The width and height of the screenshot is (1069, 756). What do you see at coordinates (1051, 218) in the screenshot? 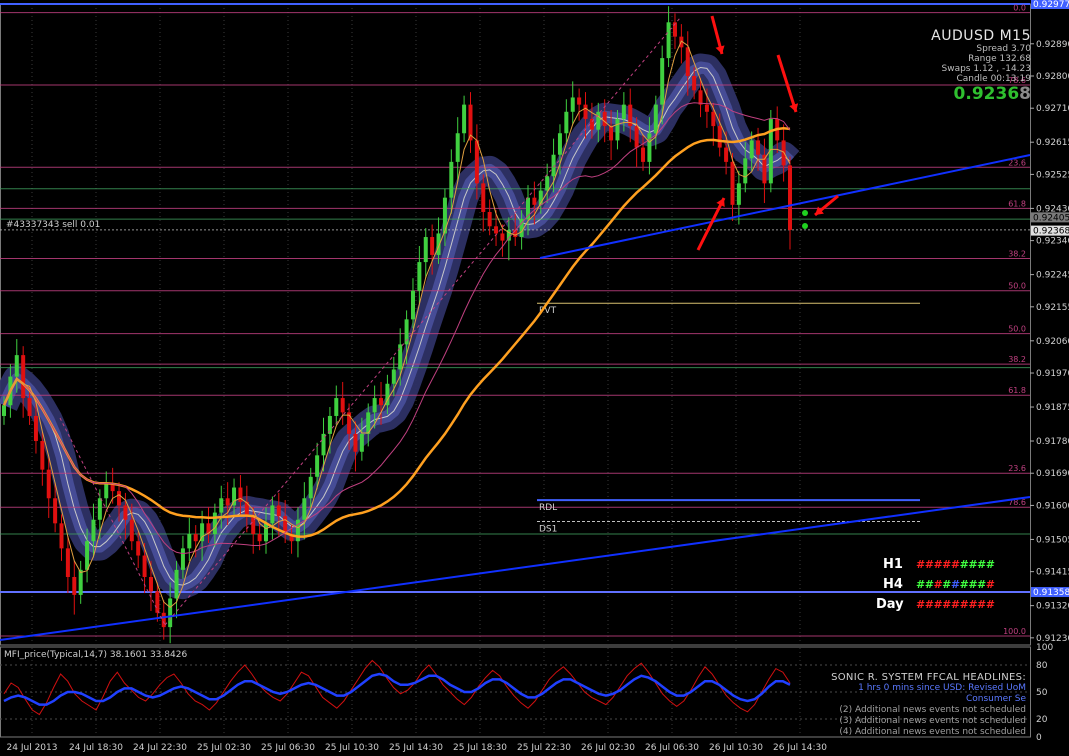
I see `price-tag-label: 0.92405` at bounding box center [1051, 218].